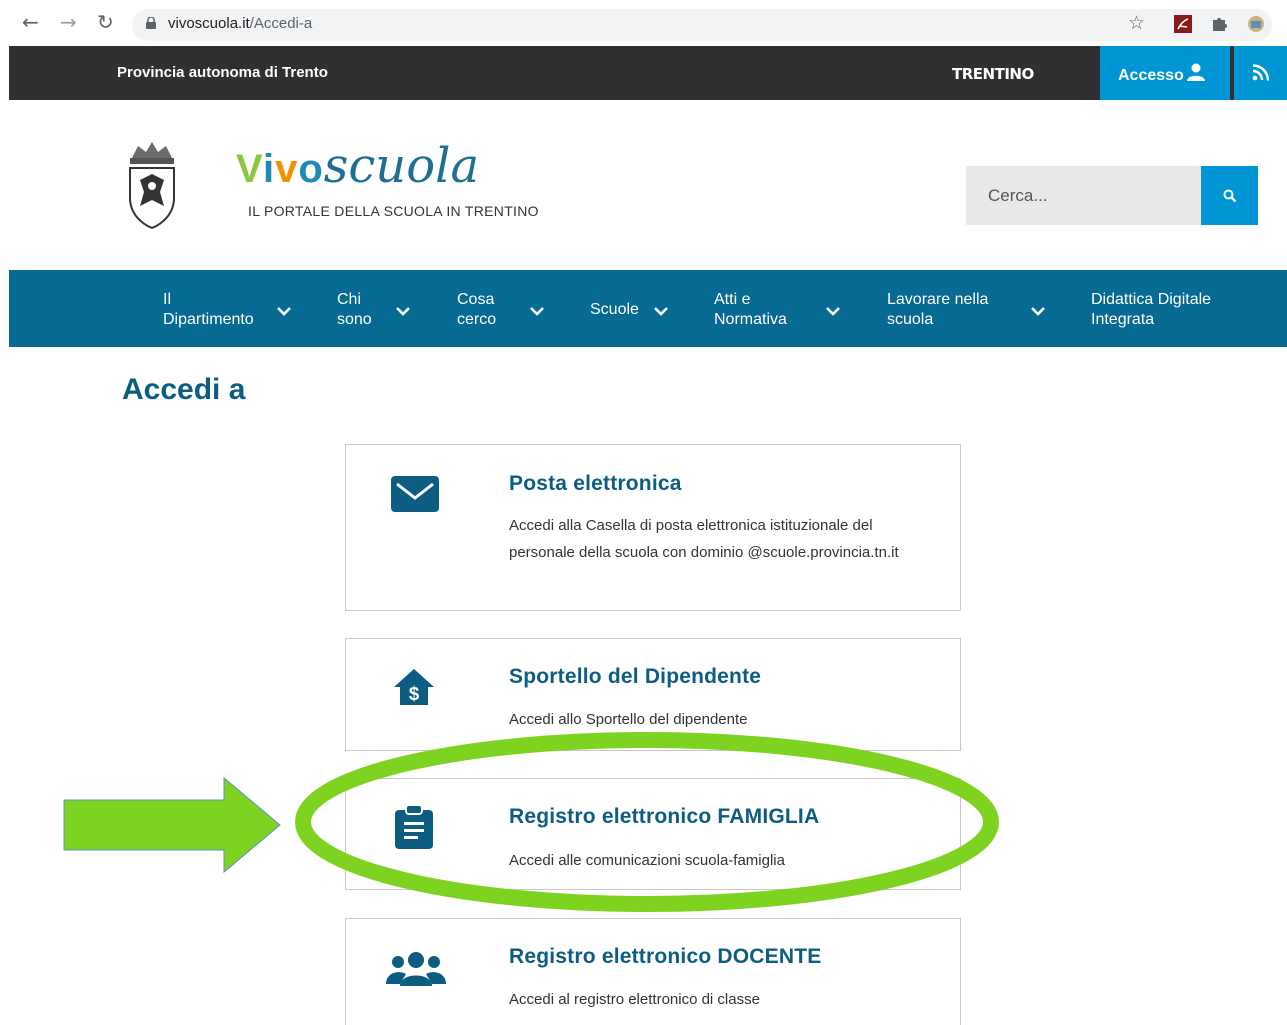  I want to click on forward-arrow-icon: →, so click(68, 22).